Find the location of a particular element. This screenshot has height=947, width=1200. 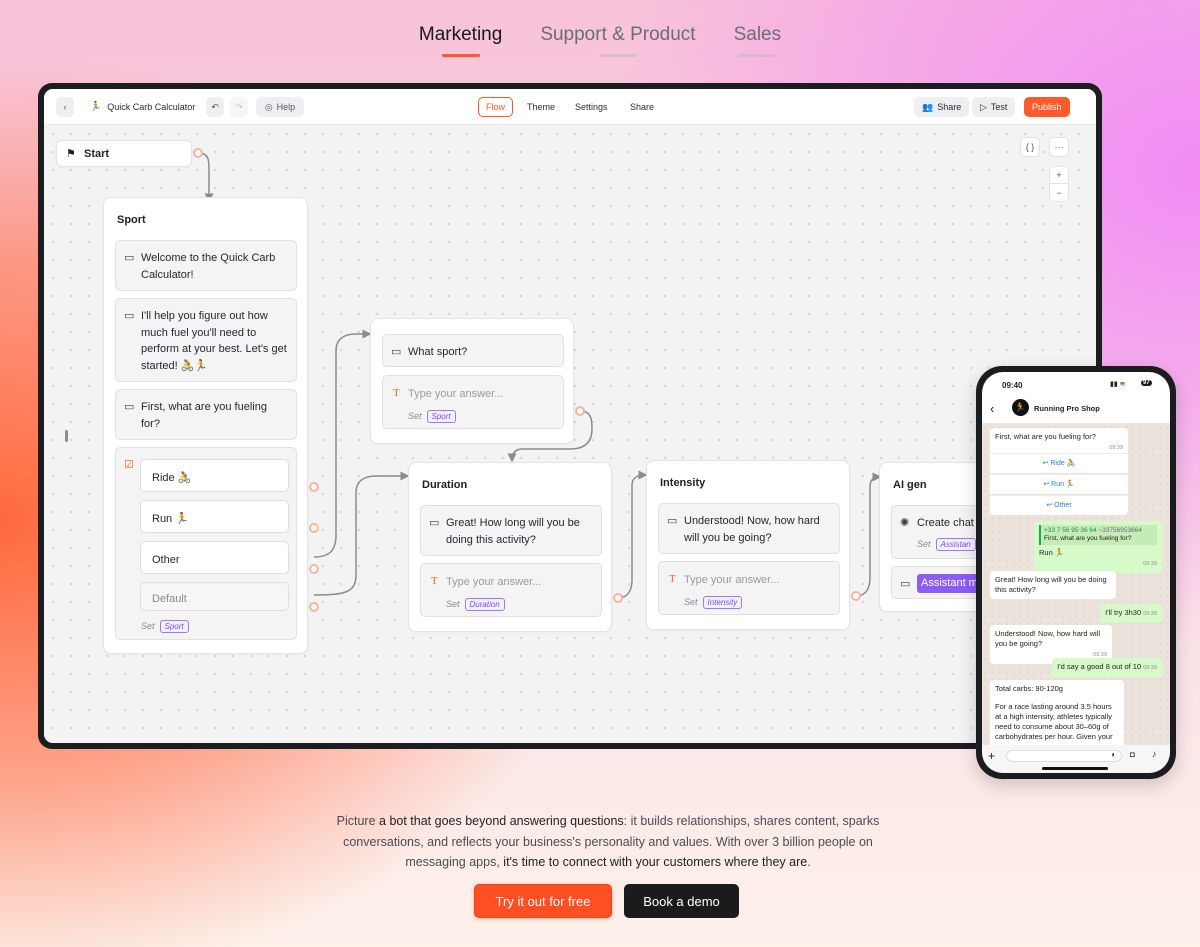

text-input-icon: T is located at coordinates (672, 579).